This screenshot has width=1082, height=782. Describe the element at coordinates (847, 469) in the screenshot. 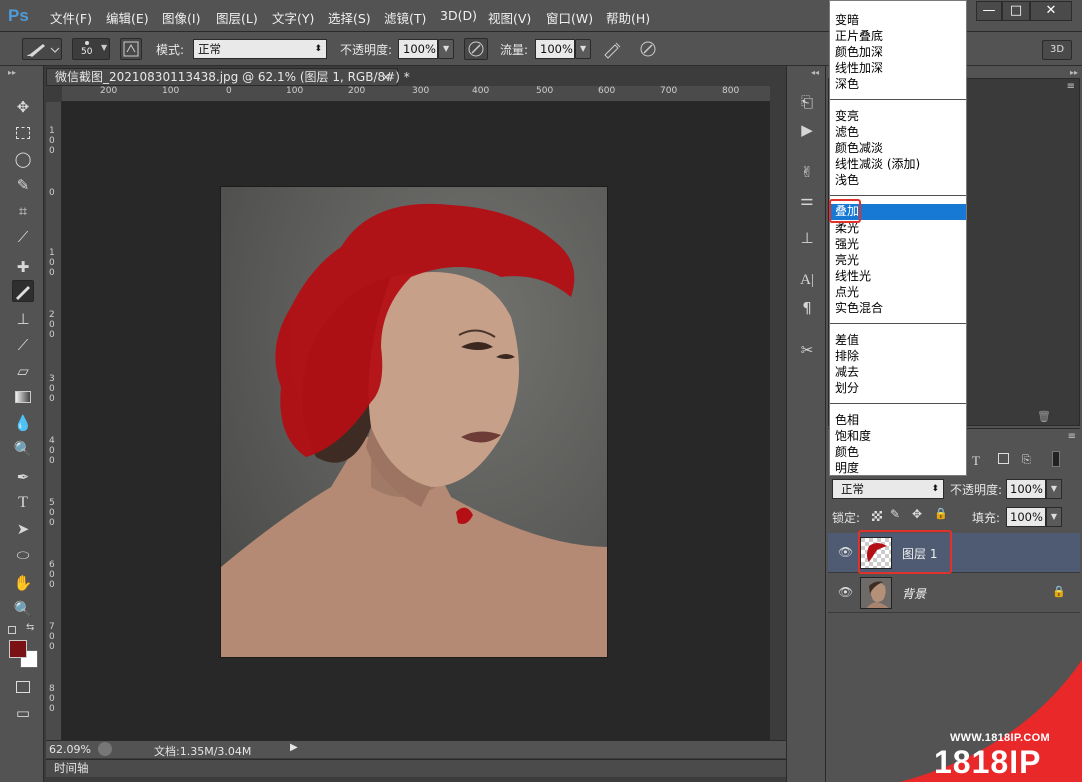

I see `blend-luminosity: 明度` at that location.